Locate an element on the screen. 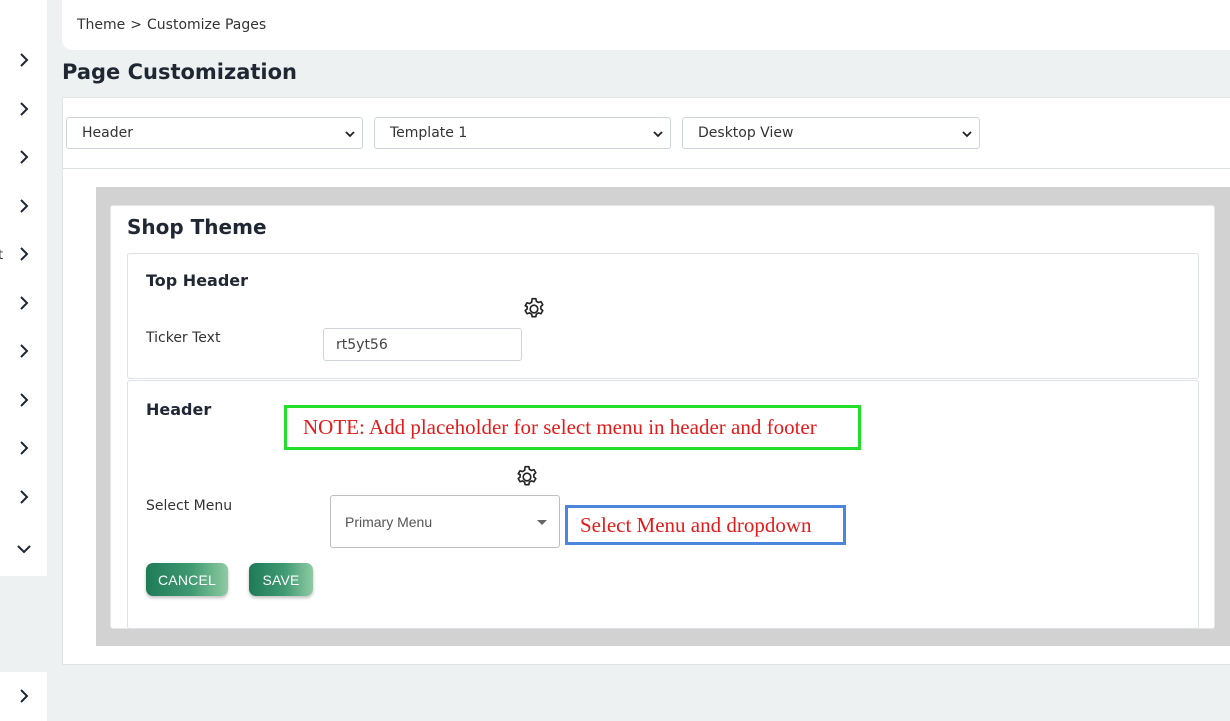  breadcrumb-parent-link: Theme is located at coordinates (101, 25).